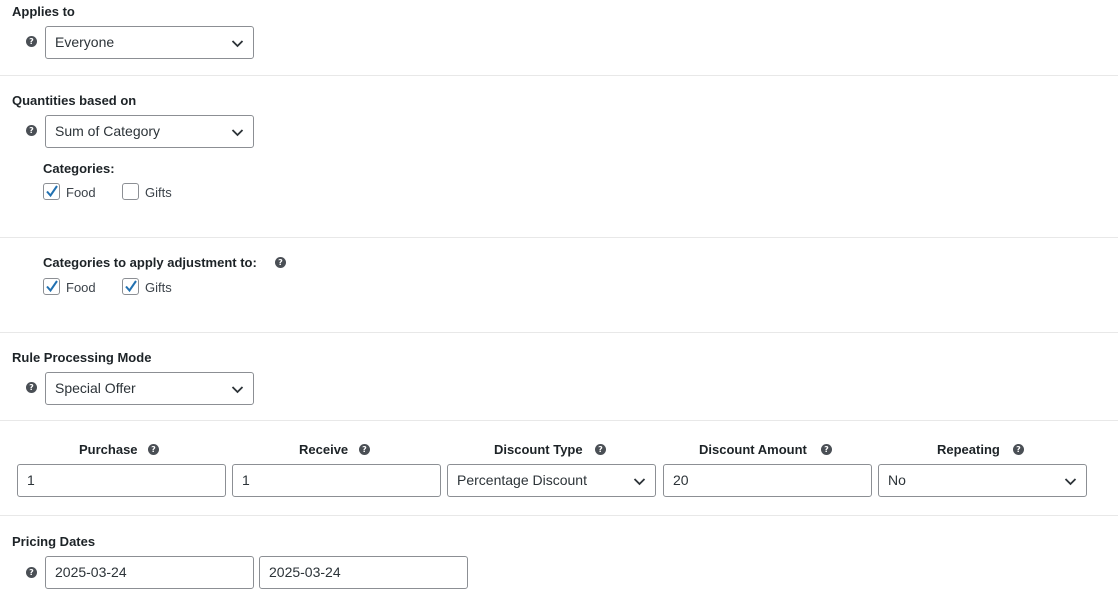 This screenshot has height=602, width=1118. Describe the element at coordinates (79, 168) in the screenshot. I see `categories-label: Categories:` at that location.